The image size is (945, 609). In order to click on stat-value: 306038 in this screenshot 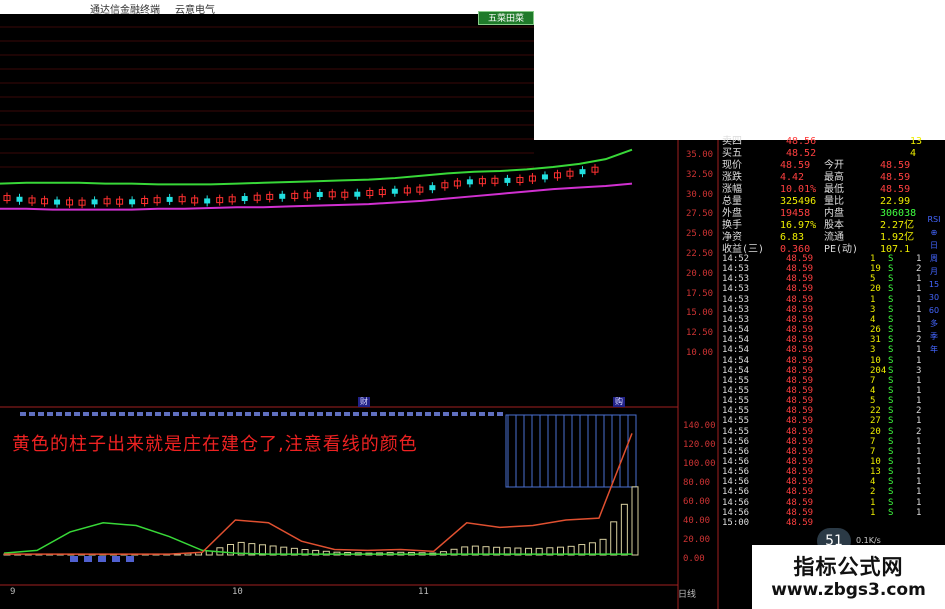, I will do `click(898, 213)`.